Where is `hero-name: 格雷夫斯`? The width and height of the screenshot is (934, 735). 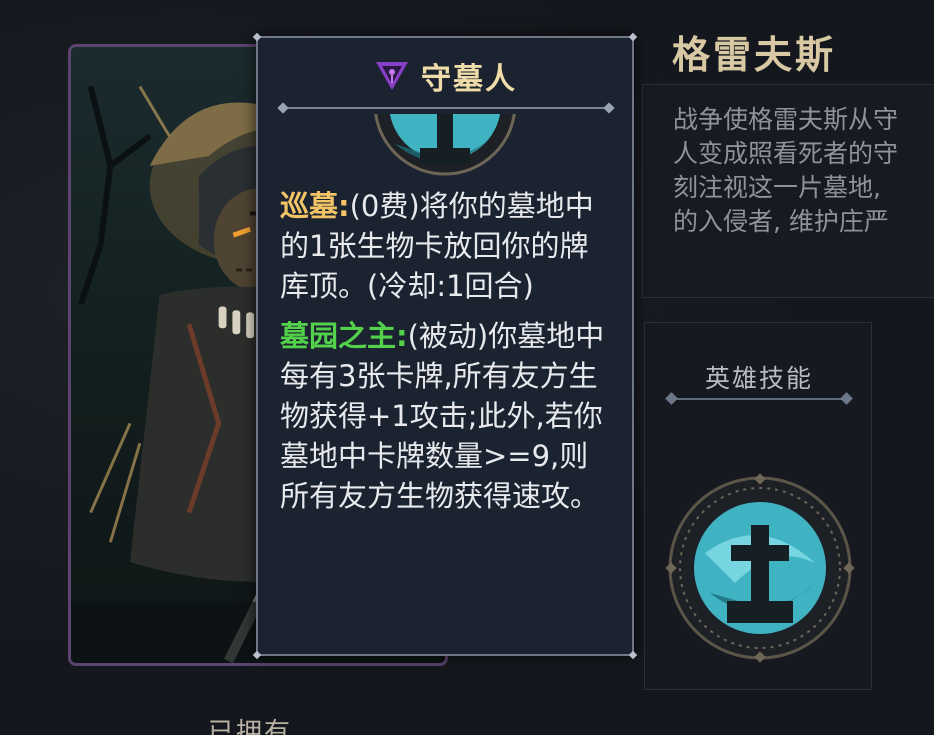 hero-name: 格雷夫斯 is located at coordinates (754, 55).